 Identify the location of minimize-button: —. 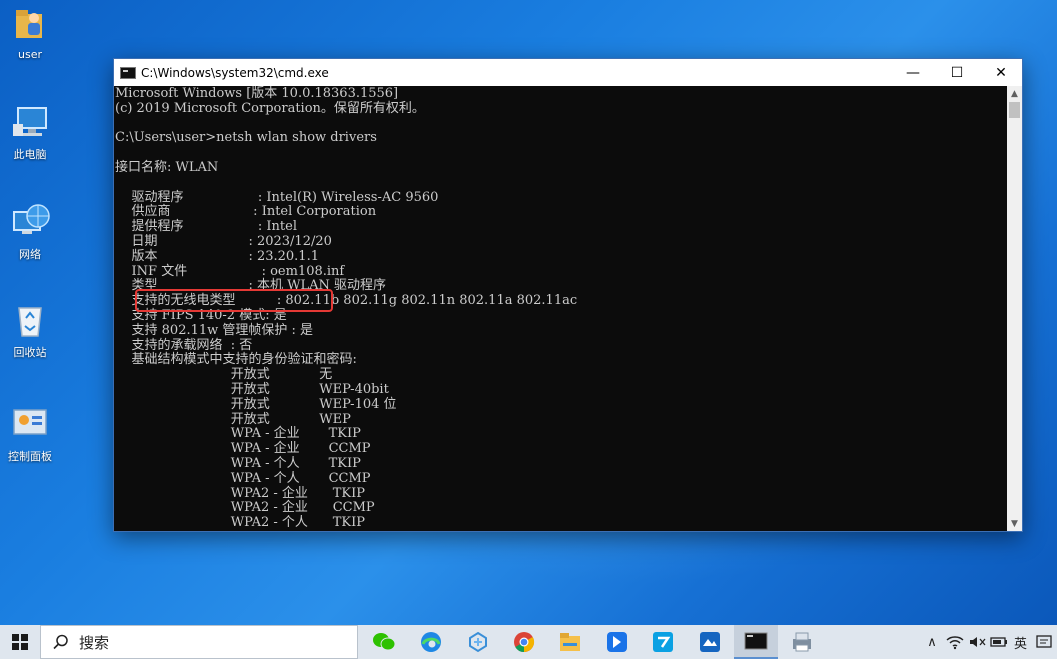
(913, 72).